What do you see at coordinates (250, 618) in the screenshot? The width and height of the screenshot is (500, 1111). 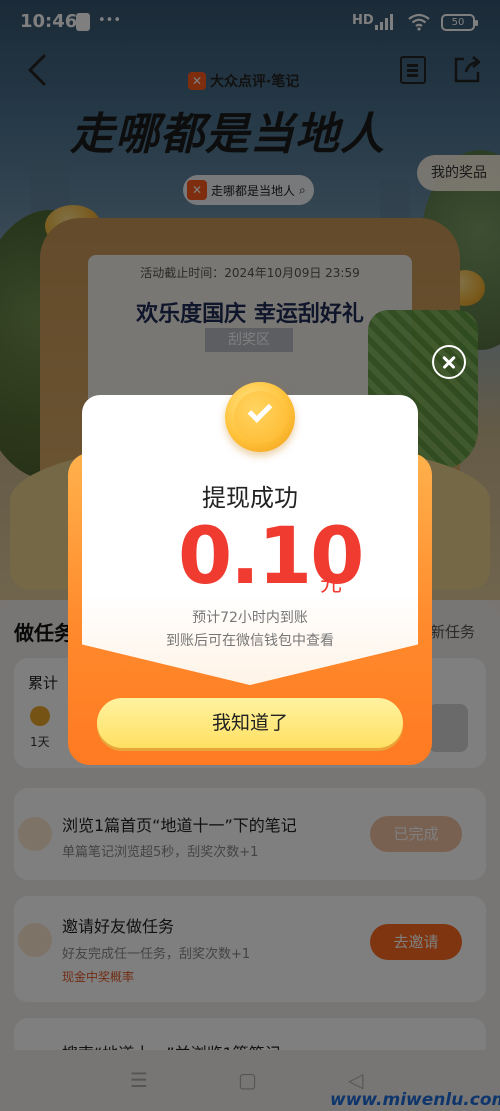 I see `arrival-note: 预计72小时内到账` at bounding box center [250, 618].